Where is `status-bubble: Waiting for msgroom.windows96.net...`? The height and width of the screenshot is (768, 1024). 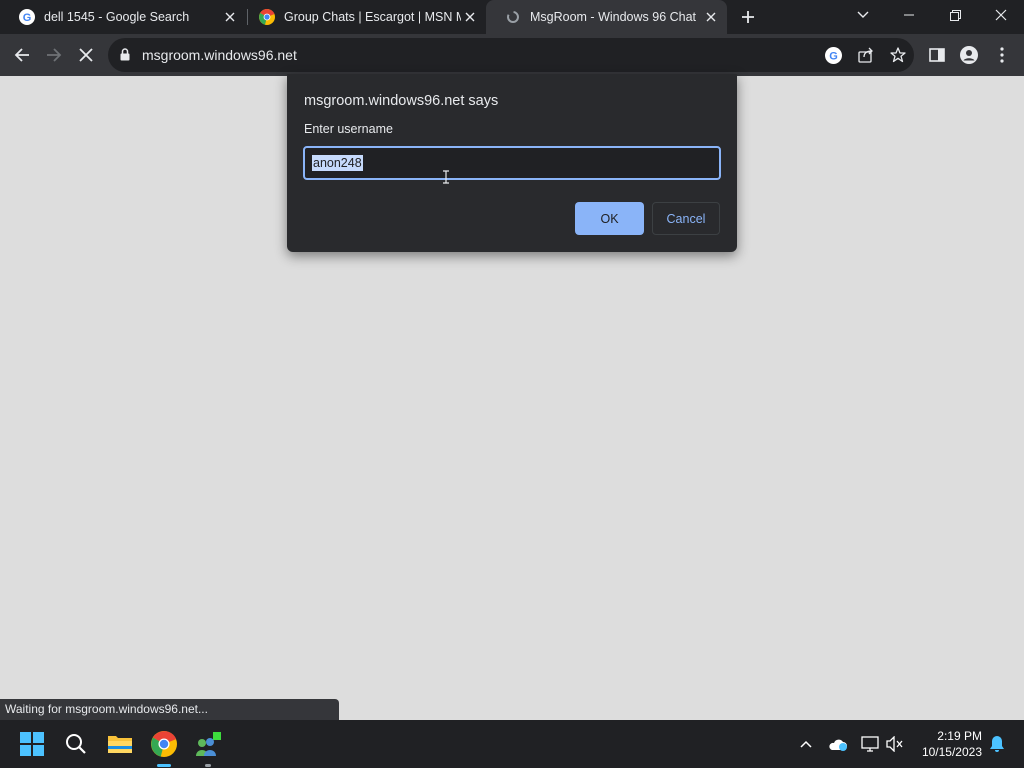
status-bubble: Waiting for msgroom.windows96.net... is located at coordinates (169, 709).